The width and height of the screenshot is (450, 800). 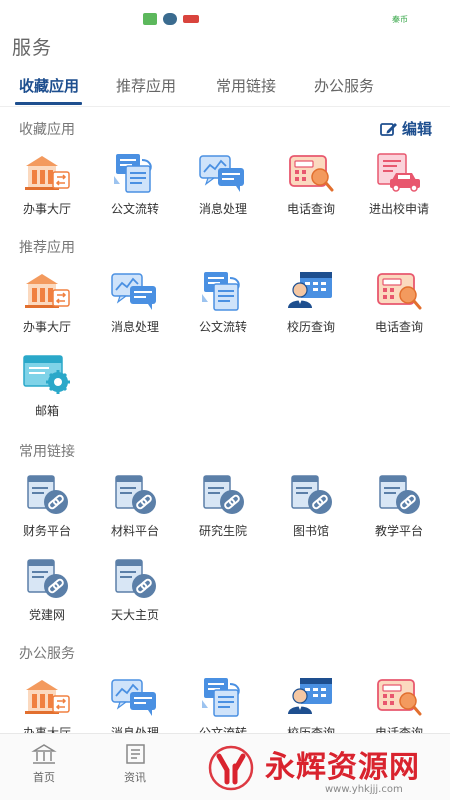 What do you see at coordinates (310, 531) in the screenshot?
I see `links-item-label: 图书馆` at bounding box center [310, 531].